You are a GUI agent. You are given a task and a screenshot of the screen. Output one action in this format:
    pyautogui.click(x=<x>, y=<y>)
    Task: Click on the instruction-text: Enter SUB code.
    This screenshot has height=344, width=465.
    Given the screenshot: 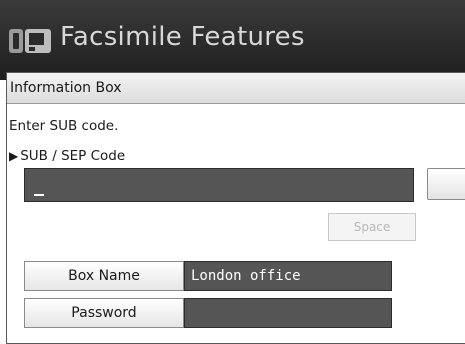 What is the action you would take?
    pyautogui.click(x=64, y=126)
    